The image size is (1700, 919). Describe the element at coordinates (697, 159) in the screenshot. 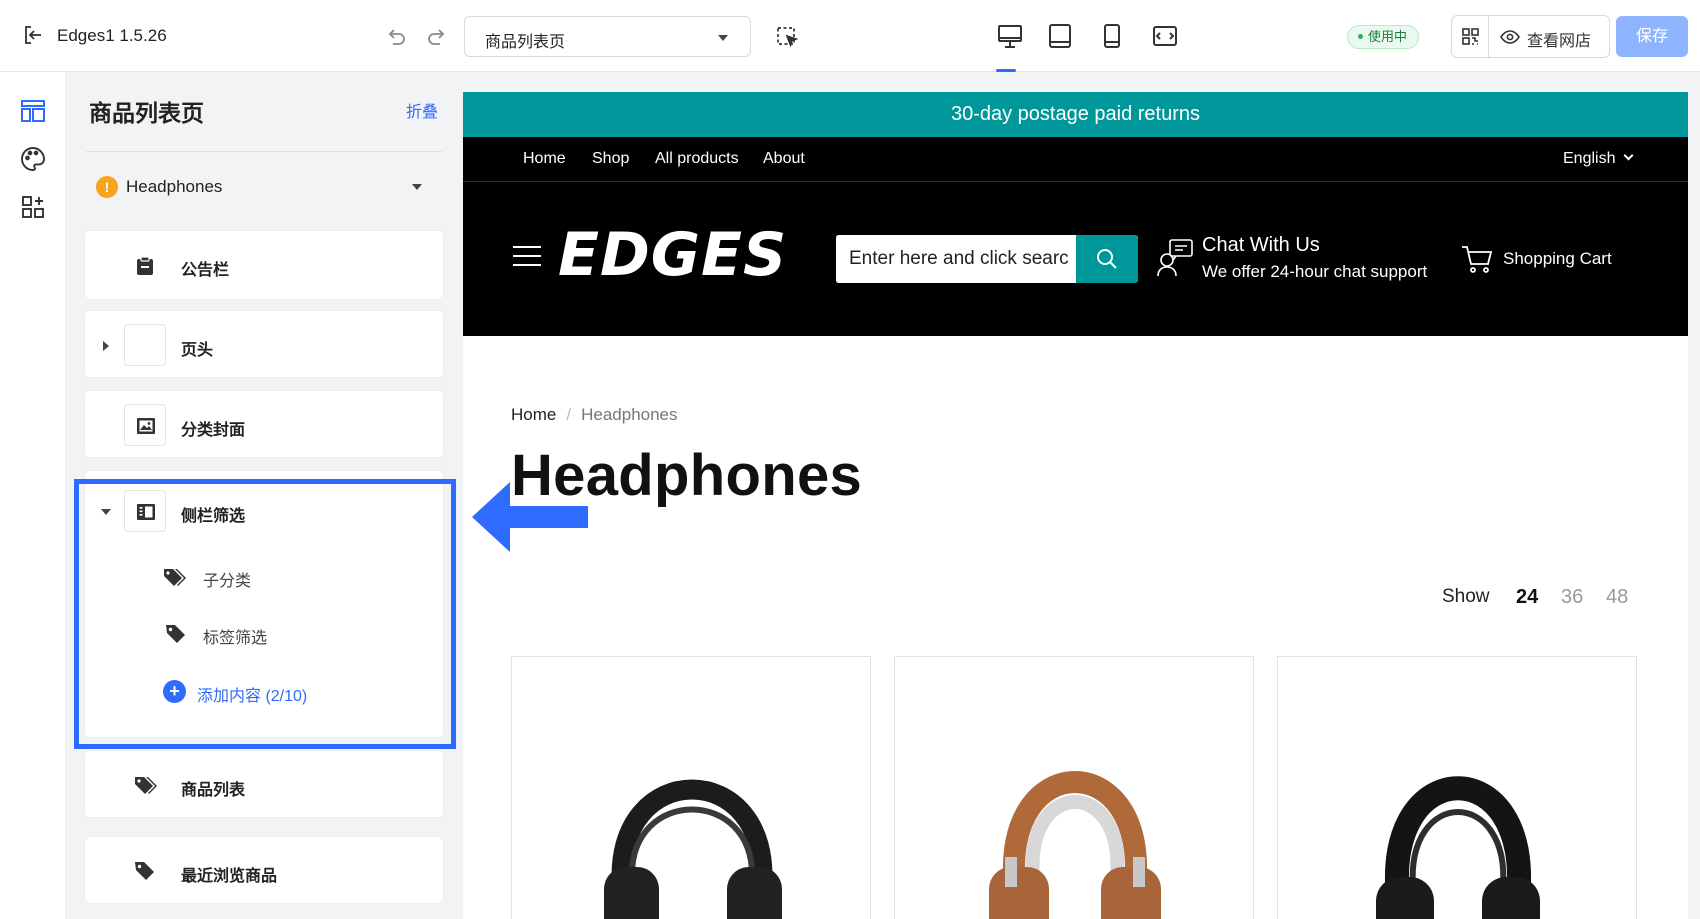

I see `nav-all-products: All products` at that location.